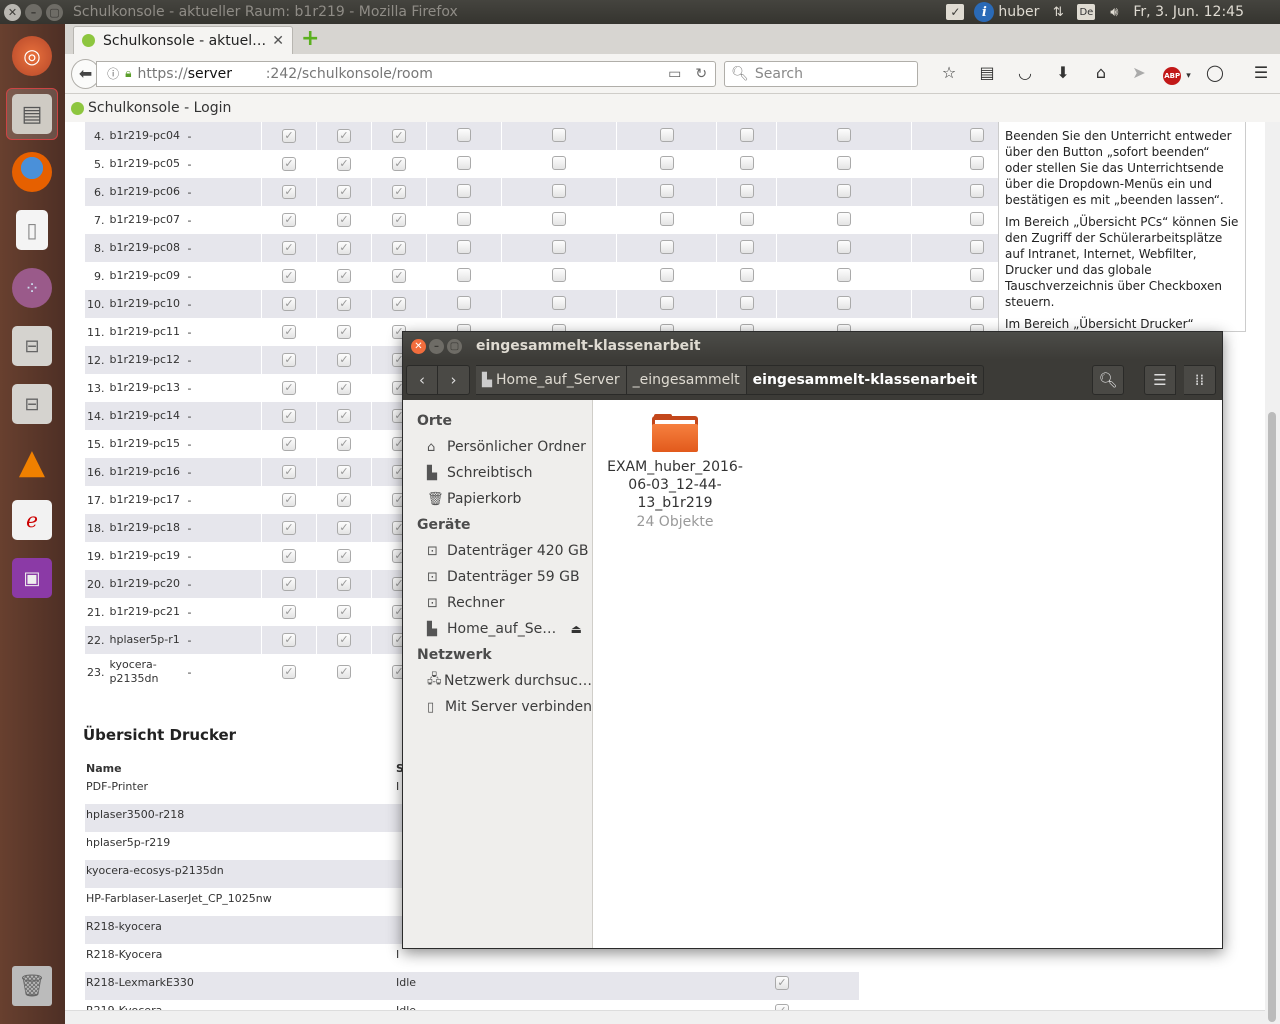 The image size is (1280, 1024). Describe the element at coordinates (1101, 74) in the screenshot. I see `home-icon: ⌂` at that location.